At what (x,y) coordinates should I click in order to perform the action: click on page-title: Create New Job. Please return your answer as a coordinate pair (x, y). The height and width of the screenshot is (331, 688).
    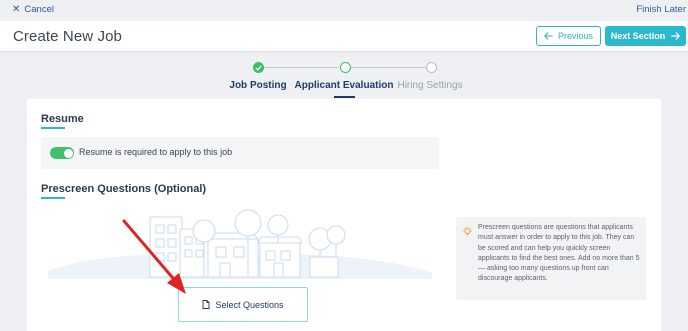
    Looking at the image, I should click on (67, 36).